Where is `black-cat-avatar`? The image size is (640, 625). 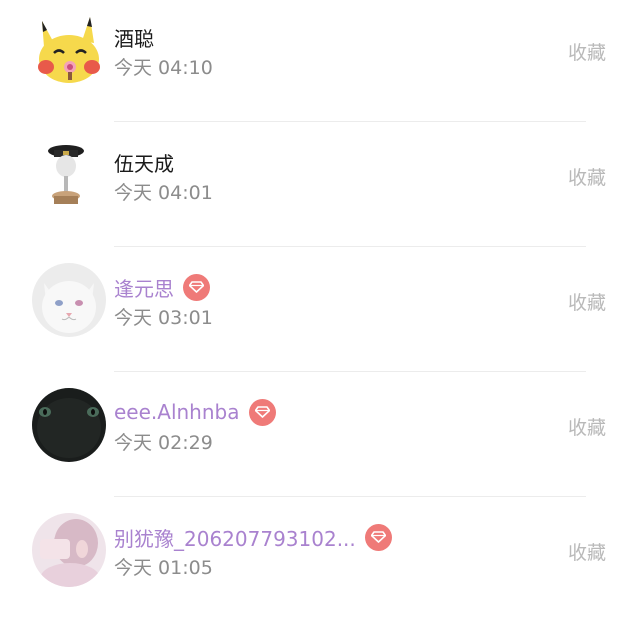 black-cat-avatar is located at coordinates (69, 425).